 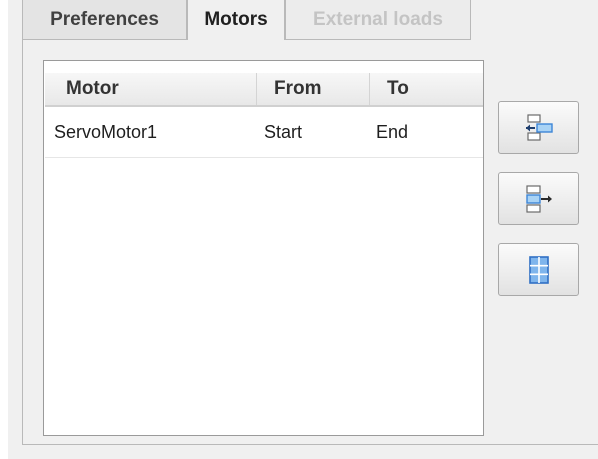 I want to click on column-header-motor: Motor, so click(x=151, y=89).